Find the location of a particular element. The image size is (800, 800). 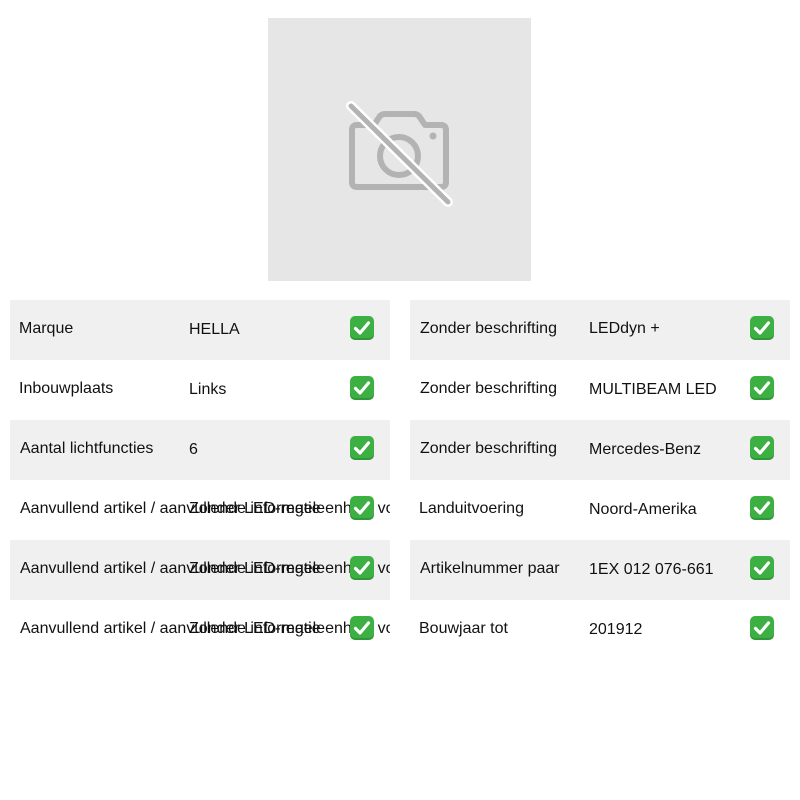

spec-row: Zonder beschrifting LEDdyn + is located at coordinates (600, 330).